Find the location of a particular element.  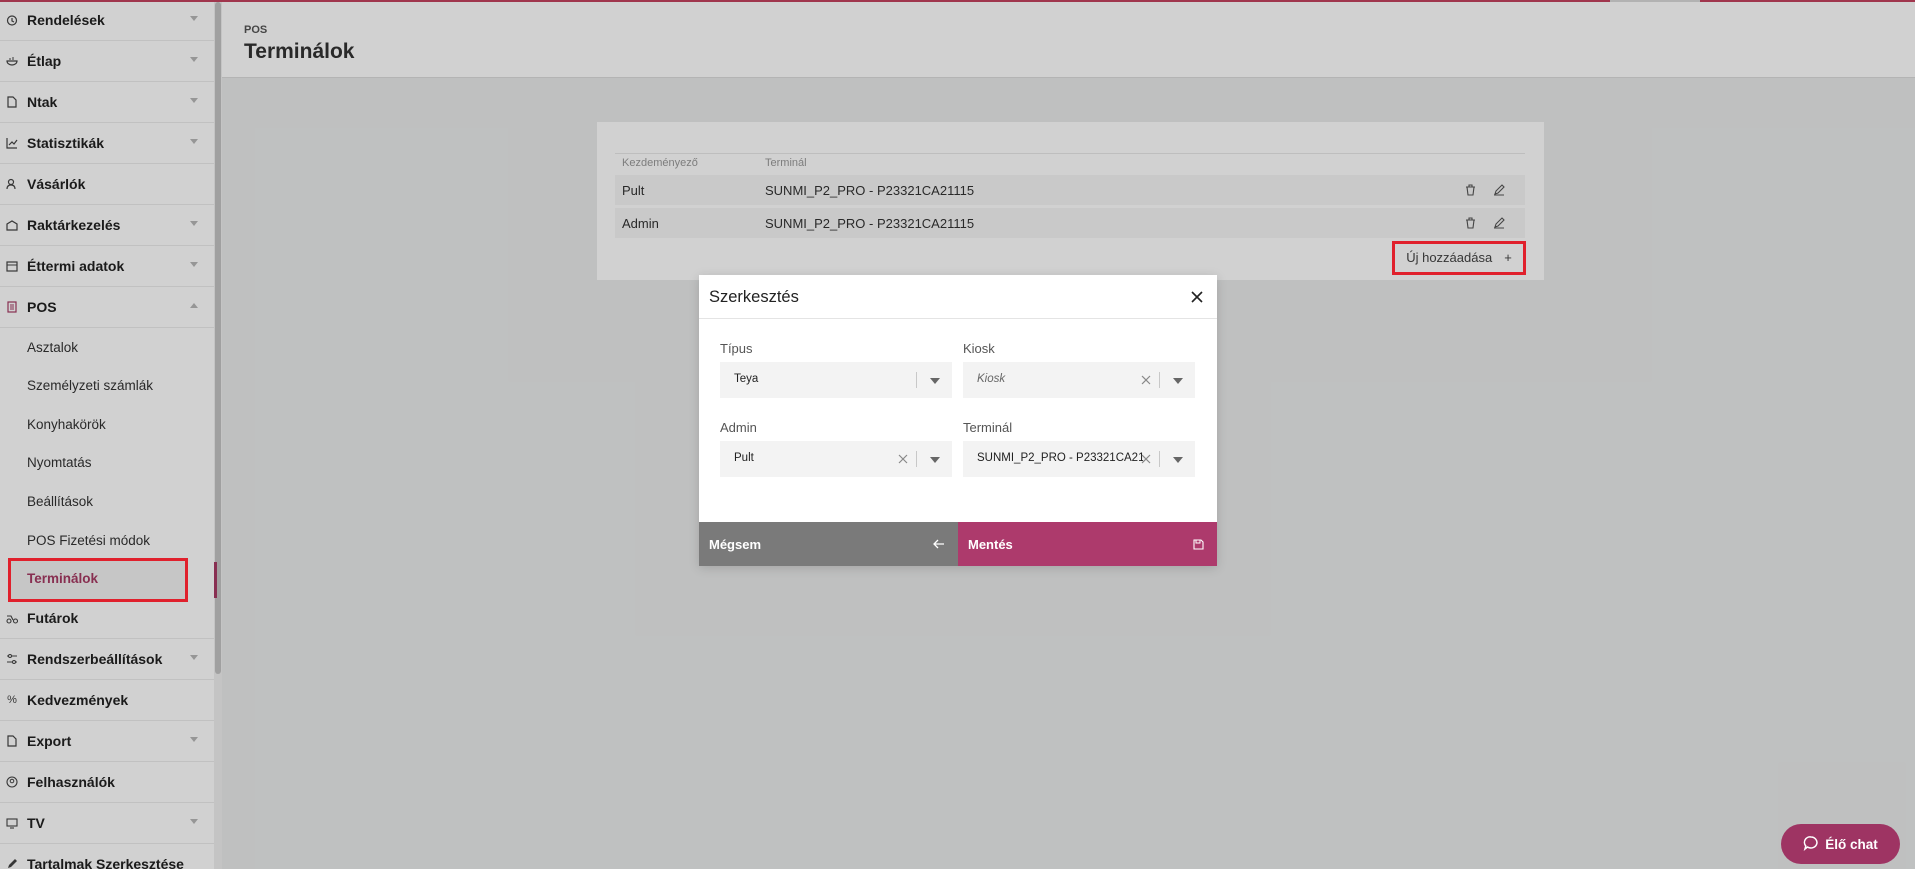

type-value: Teya is located at coordinates (746, 379).